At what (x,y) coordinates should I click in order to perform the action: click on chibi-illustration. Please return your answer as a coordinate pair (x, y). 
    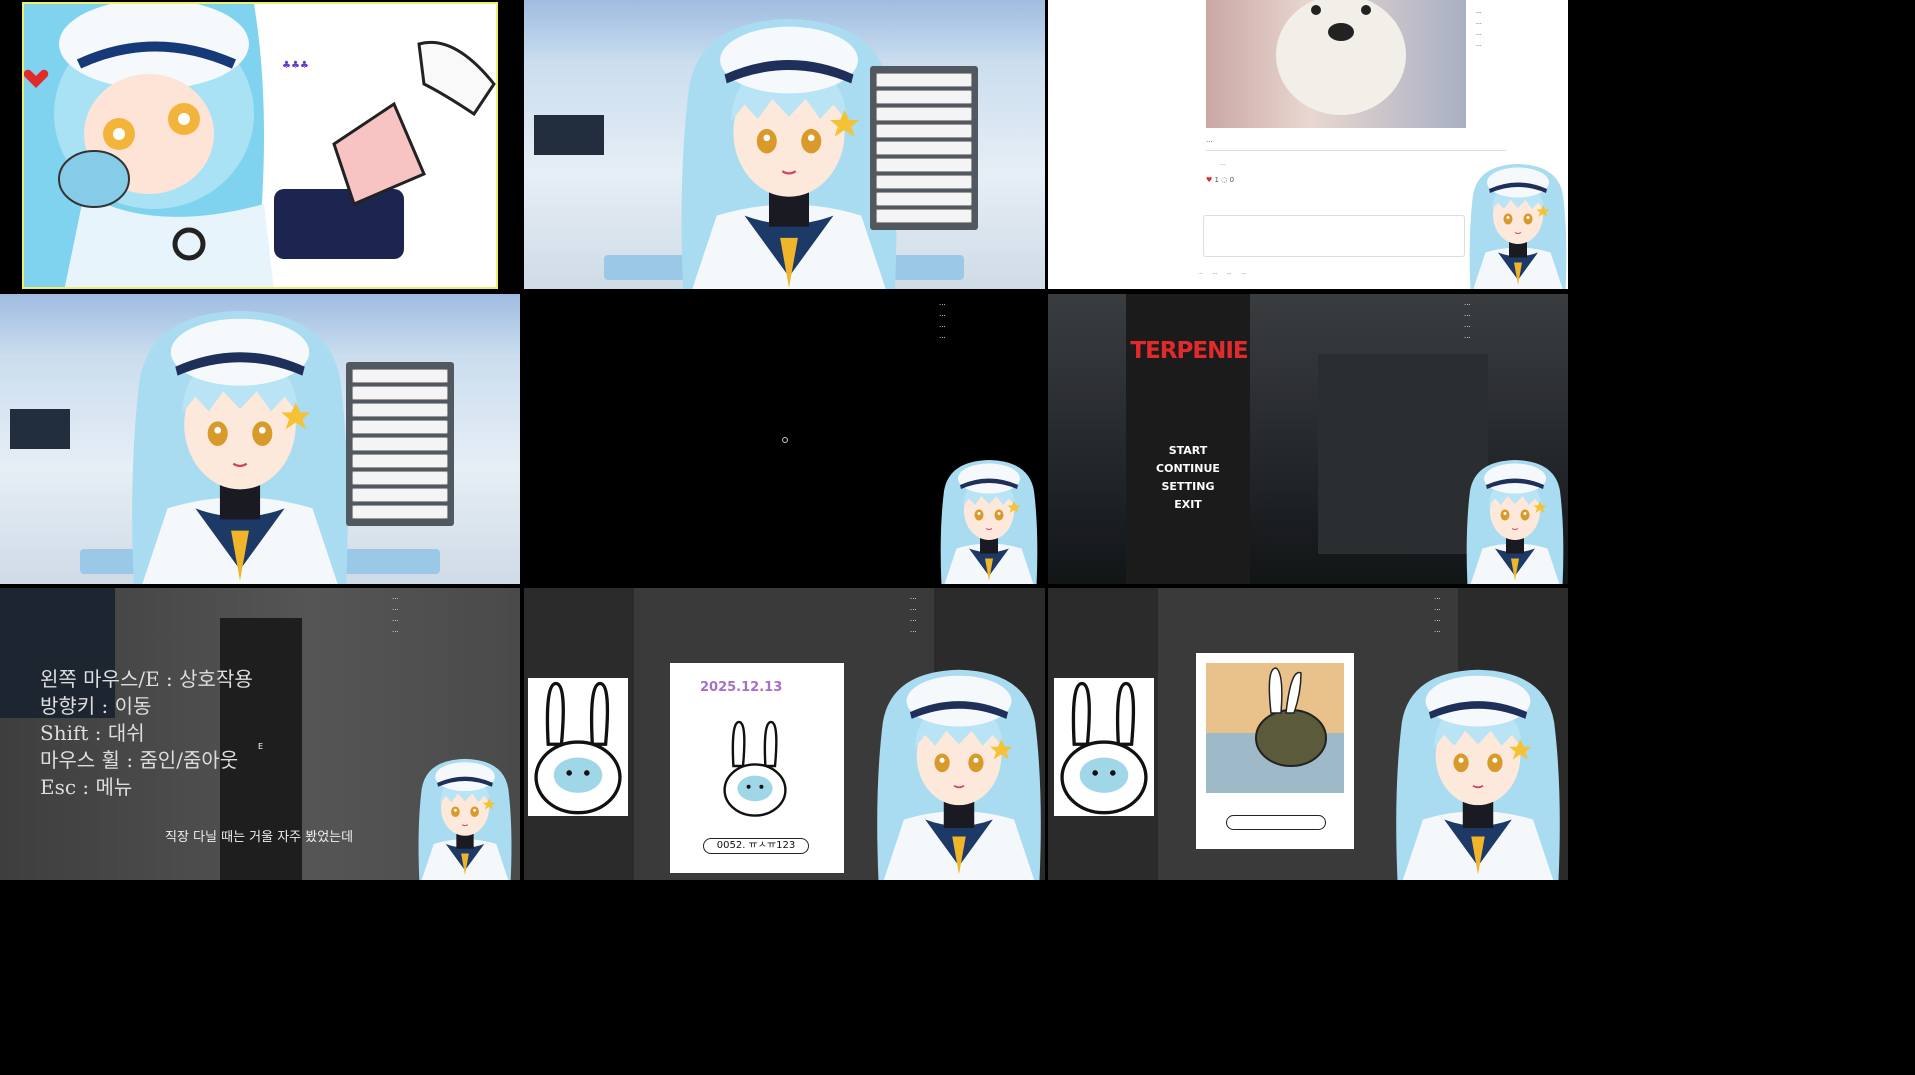
    Looking at the image, I should click on (260, 145).